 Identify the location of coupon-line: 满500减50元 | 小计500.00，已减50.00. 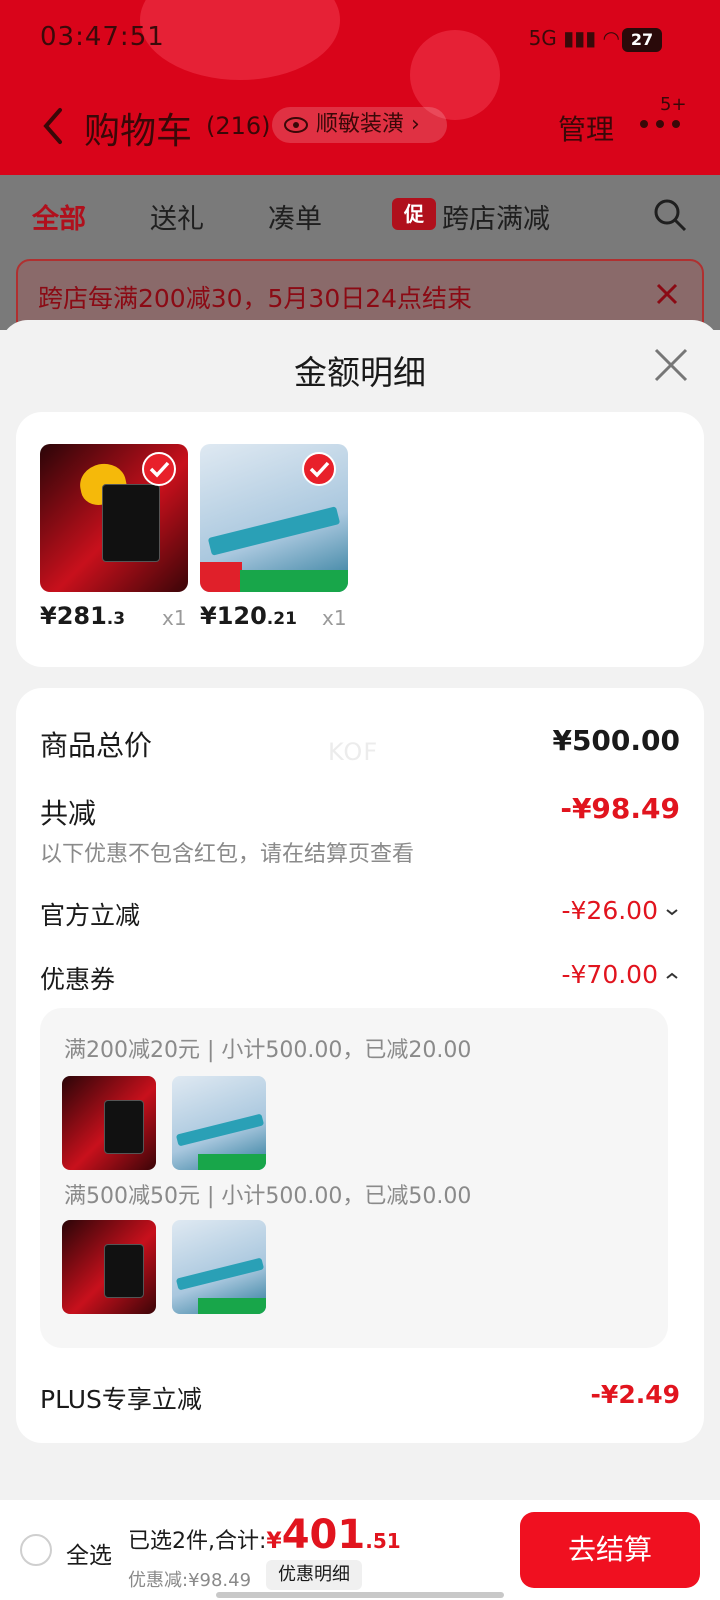
(268, 1196).